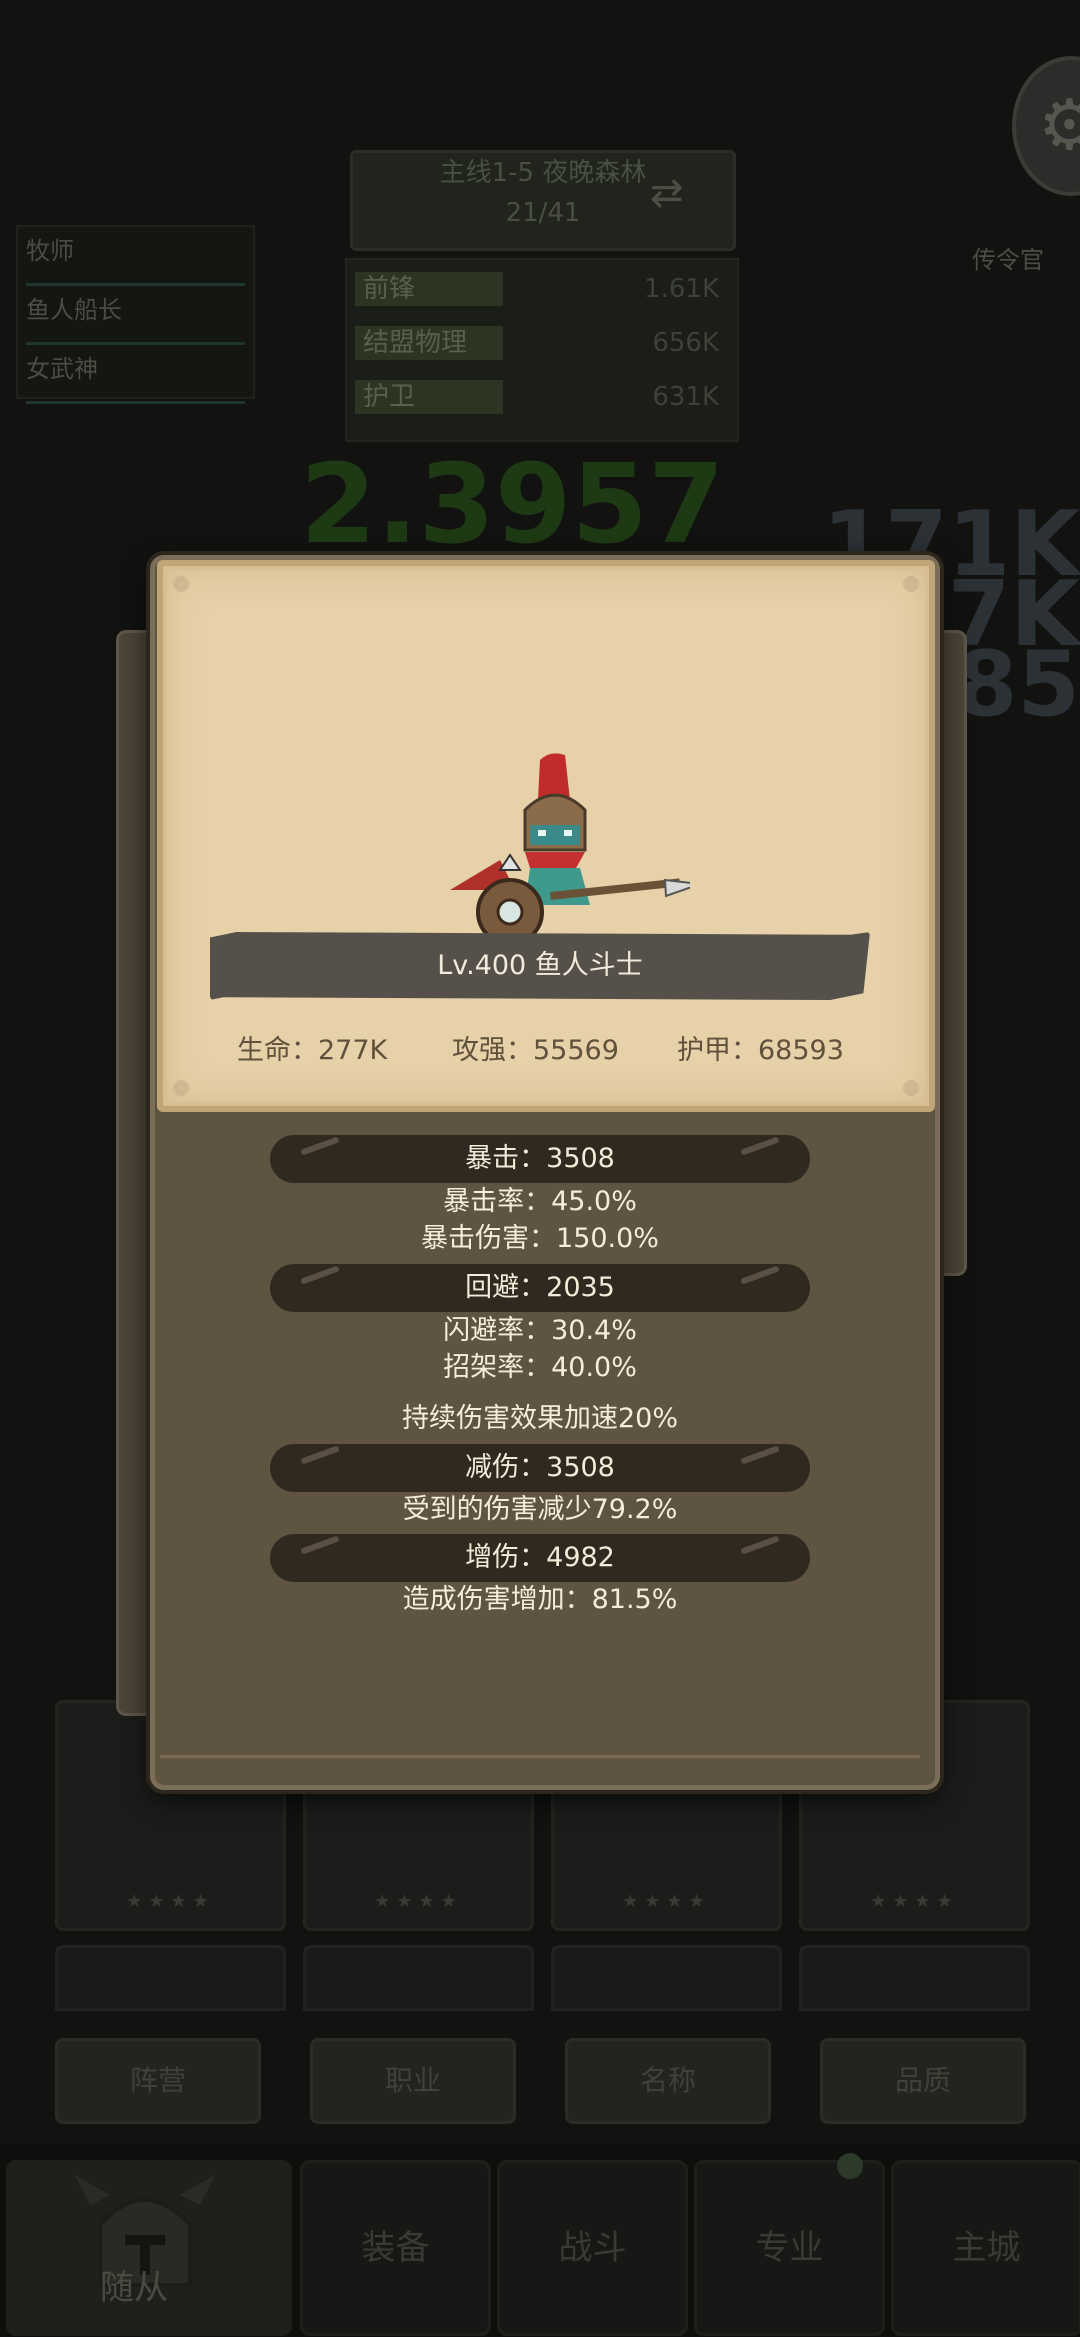  I want to click on background-left-list: 牧师 鱼人船长 女武神, so click(135, 314).